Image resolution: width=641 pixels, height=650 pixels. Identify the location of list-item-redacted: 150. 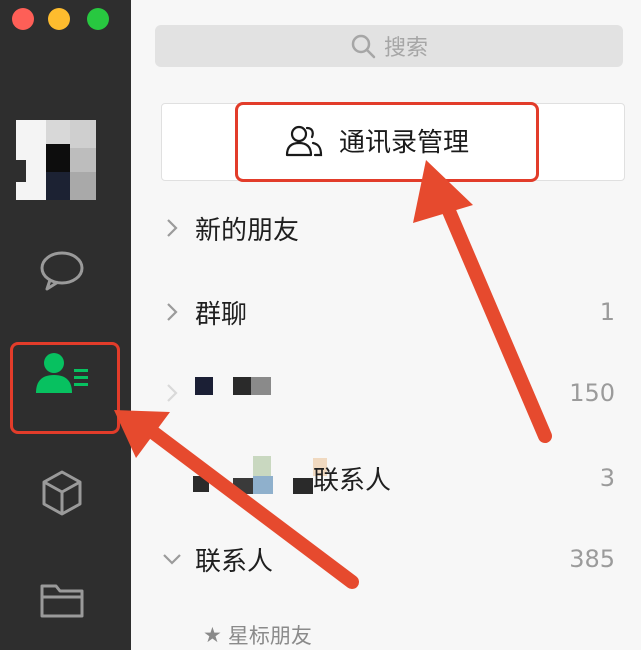
(393, 393).